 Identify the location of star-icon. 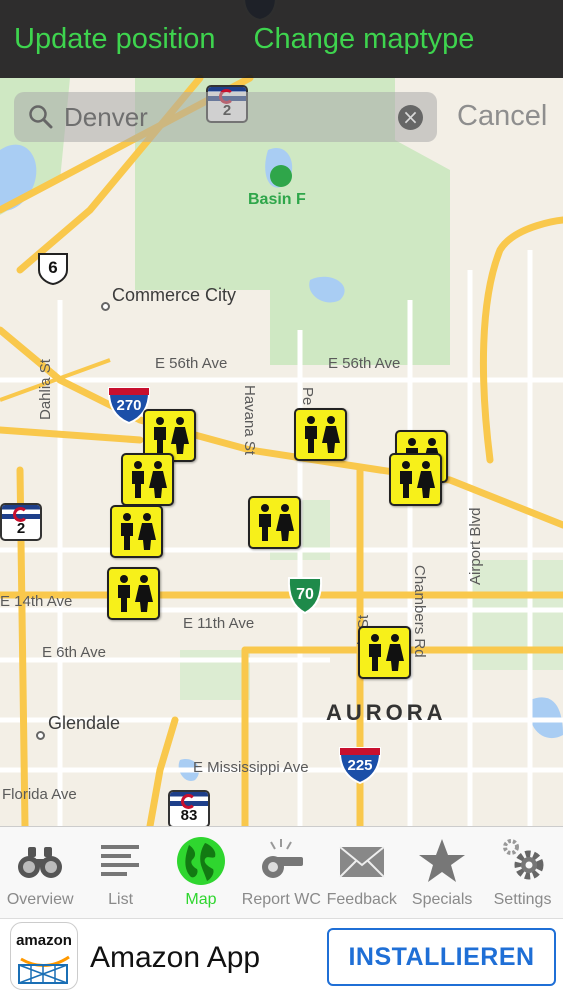
(442, 860).